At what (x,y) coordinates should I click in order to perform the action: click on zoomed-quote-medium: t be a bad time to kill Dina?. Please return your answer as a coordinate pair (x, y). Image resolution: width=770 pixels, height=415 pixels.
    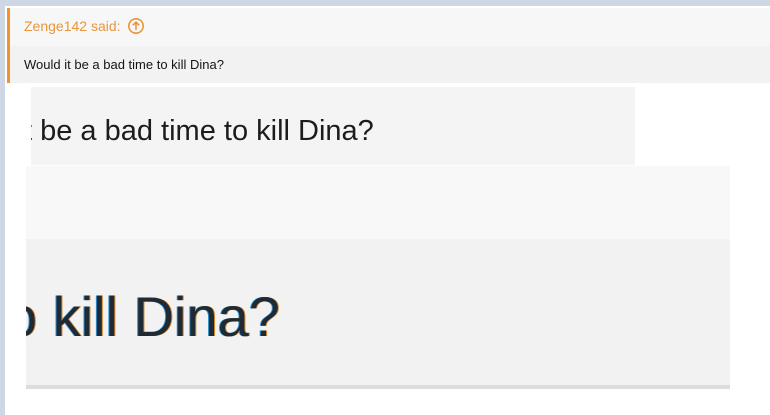
    Looking at the image, I should click on (333, 126).